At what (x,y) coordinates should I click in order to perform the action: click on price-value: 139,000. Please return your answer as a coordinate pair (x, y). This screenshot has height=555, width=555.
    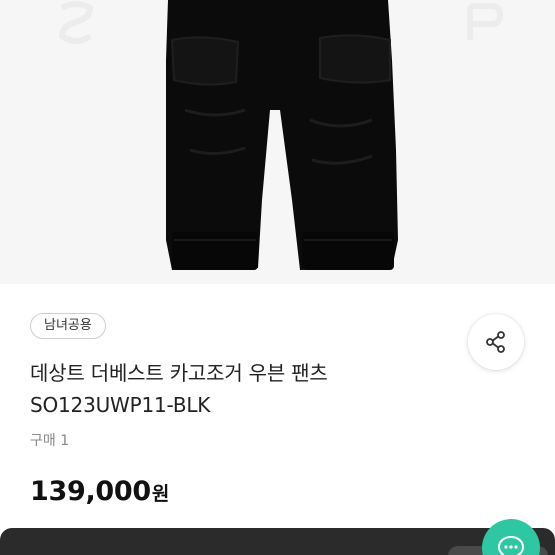
    Looking at the image, I should click on (90, 491).